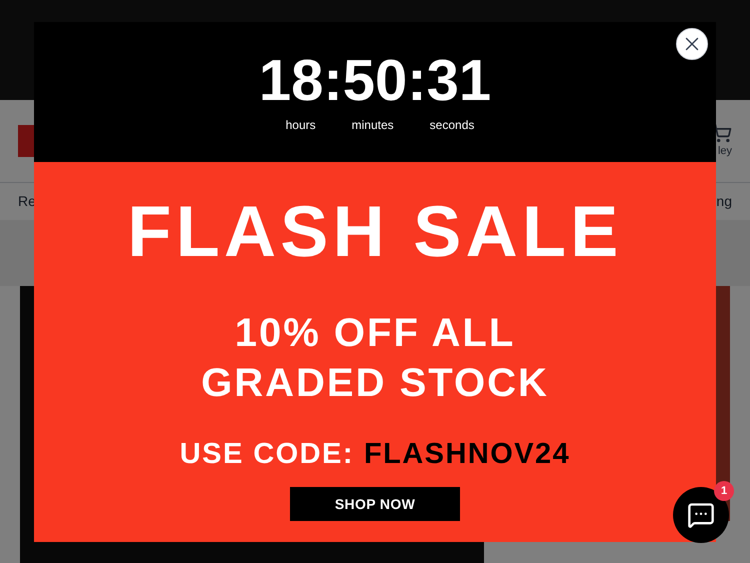 The width and height of the screenshot is (750, 563). Describe the element at coordinates (701, 515) in the screenshot. I see `chat-icon` at that location.